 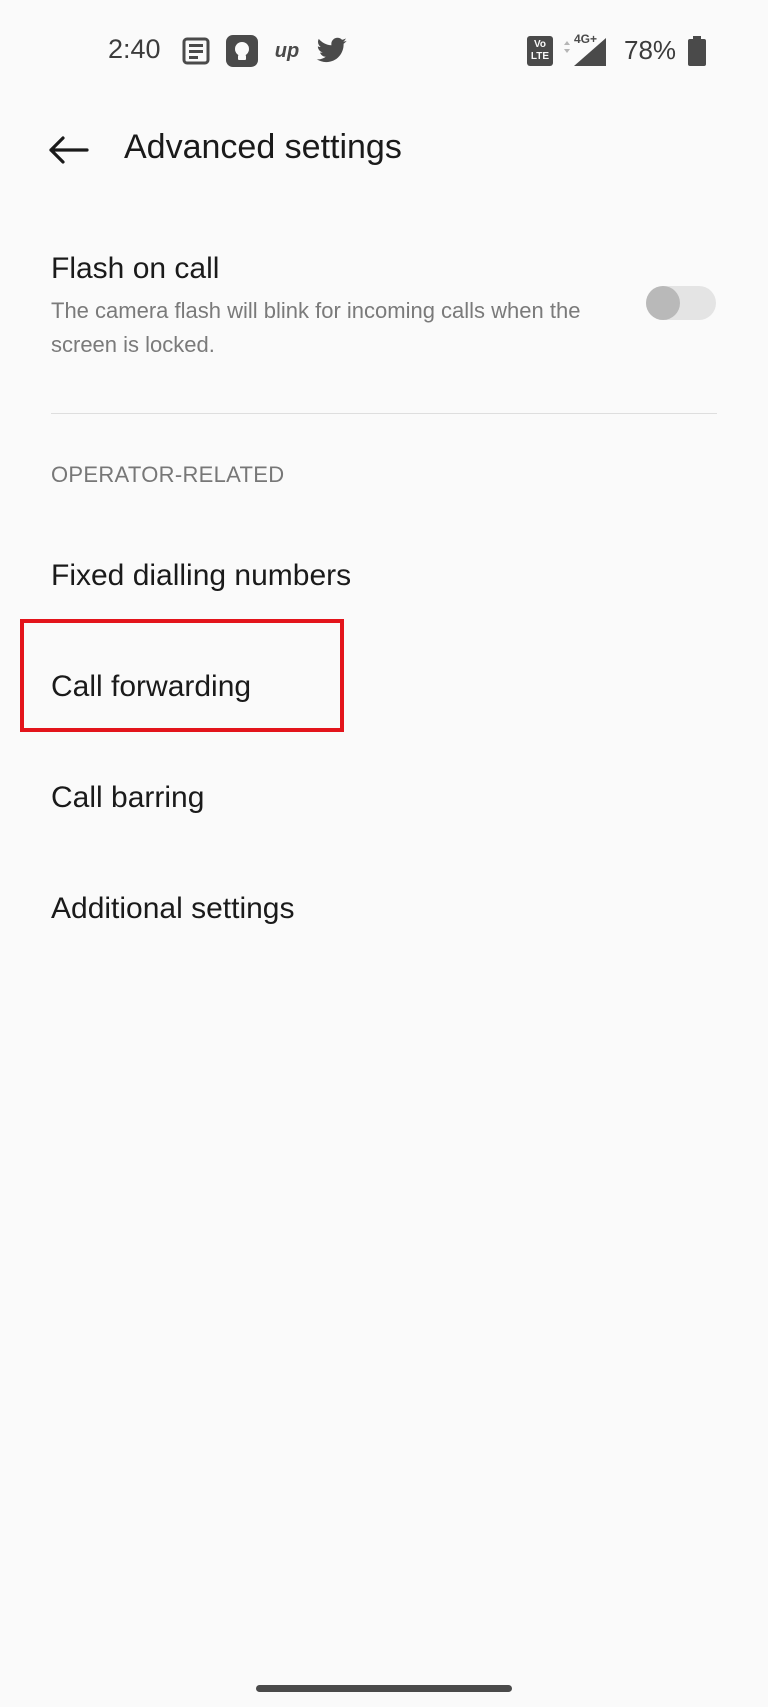 I want to click on menu-item-label: Additional settings, so click(x=173, y=908).